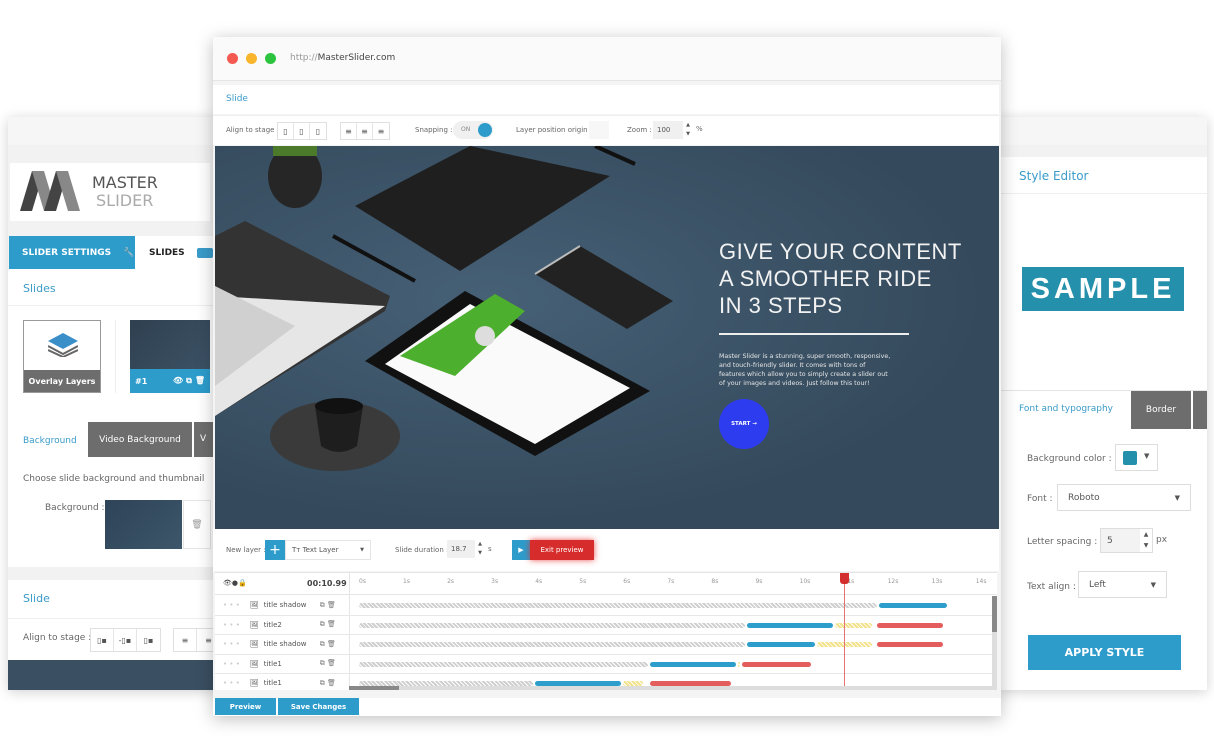 The height and width of the screenshot is (754, 1214). I want to click on align-bottom-icon: ▯▪, so click(148, 640).